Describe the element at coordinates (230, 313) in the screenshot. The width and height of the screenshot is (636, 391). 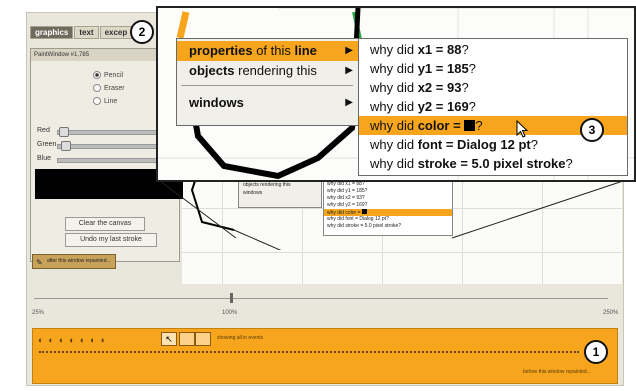
I see `timeline-mid-label: 100%` at that location.